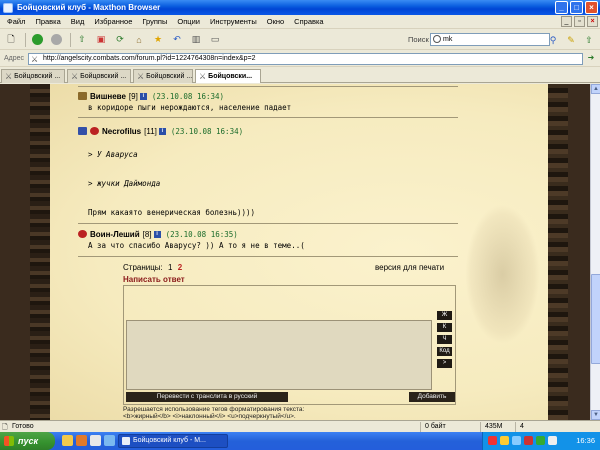 The height and width of the screenshot is (450, 600). Describe the element at coordinates (409, 267) in the screenshot. I see `print-version-link: версия для печати` at that location.